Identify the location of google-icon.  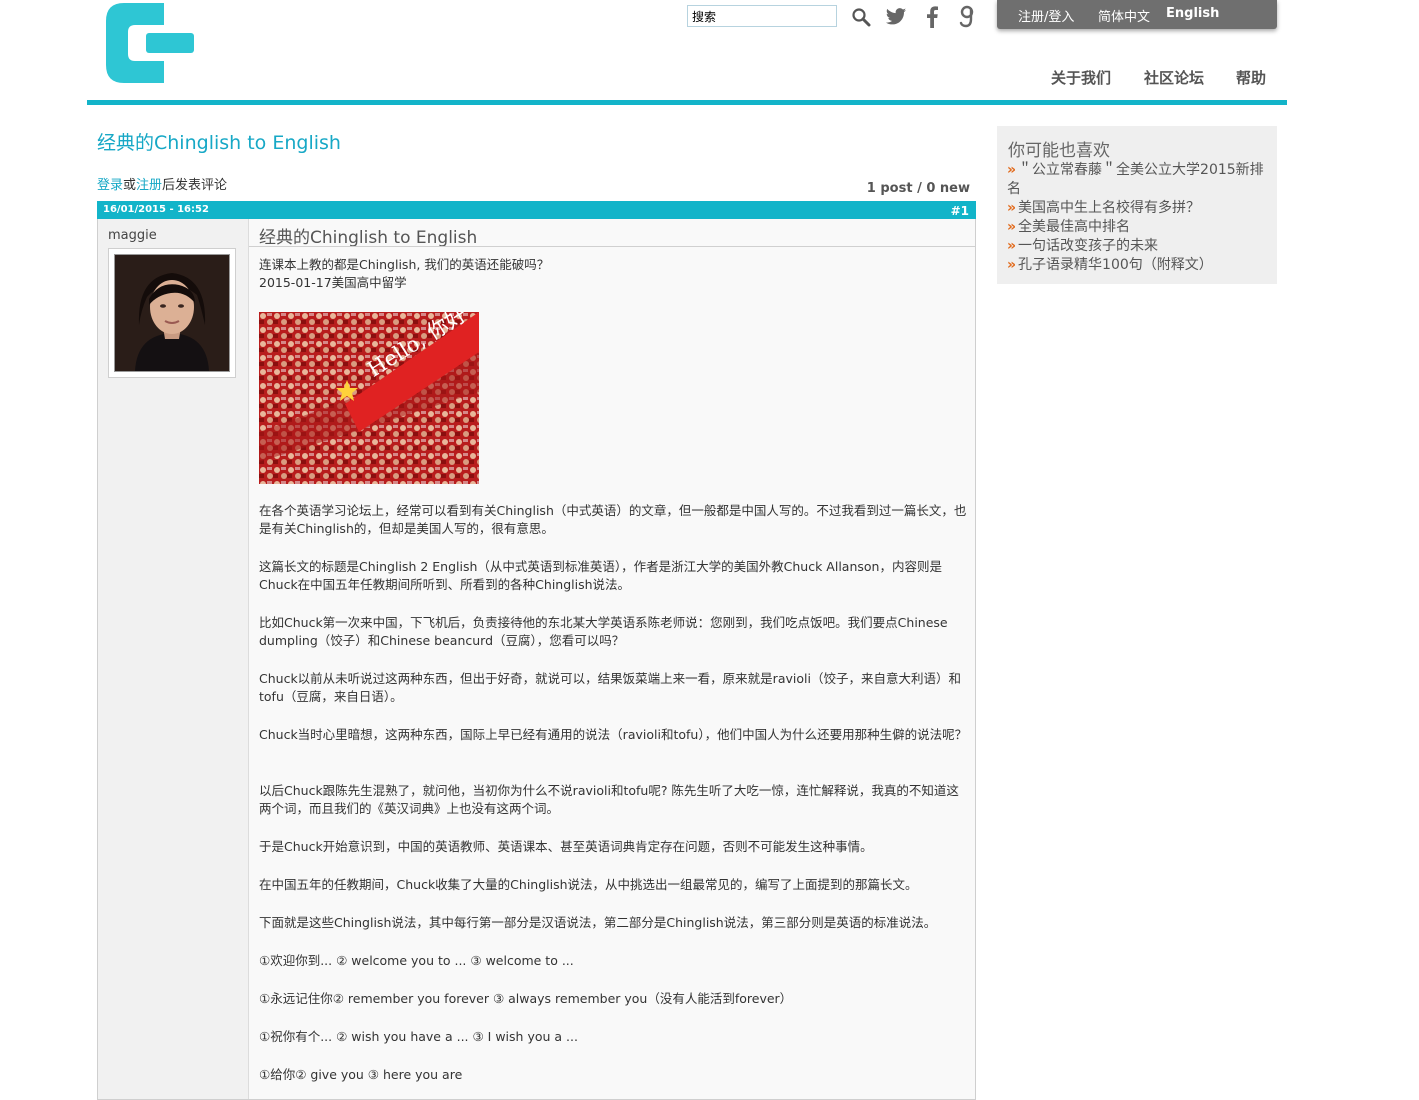
(967, 17).